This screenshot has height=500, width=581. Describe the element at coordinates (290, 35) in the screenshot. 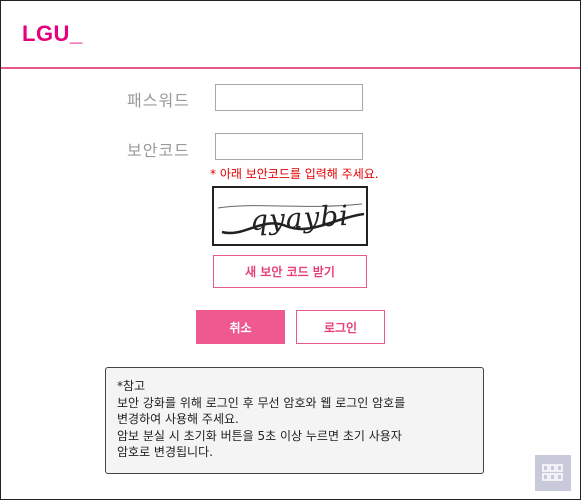

I see `header: LGU_` at that location.